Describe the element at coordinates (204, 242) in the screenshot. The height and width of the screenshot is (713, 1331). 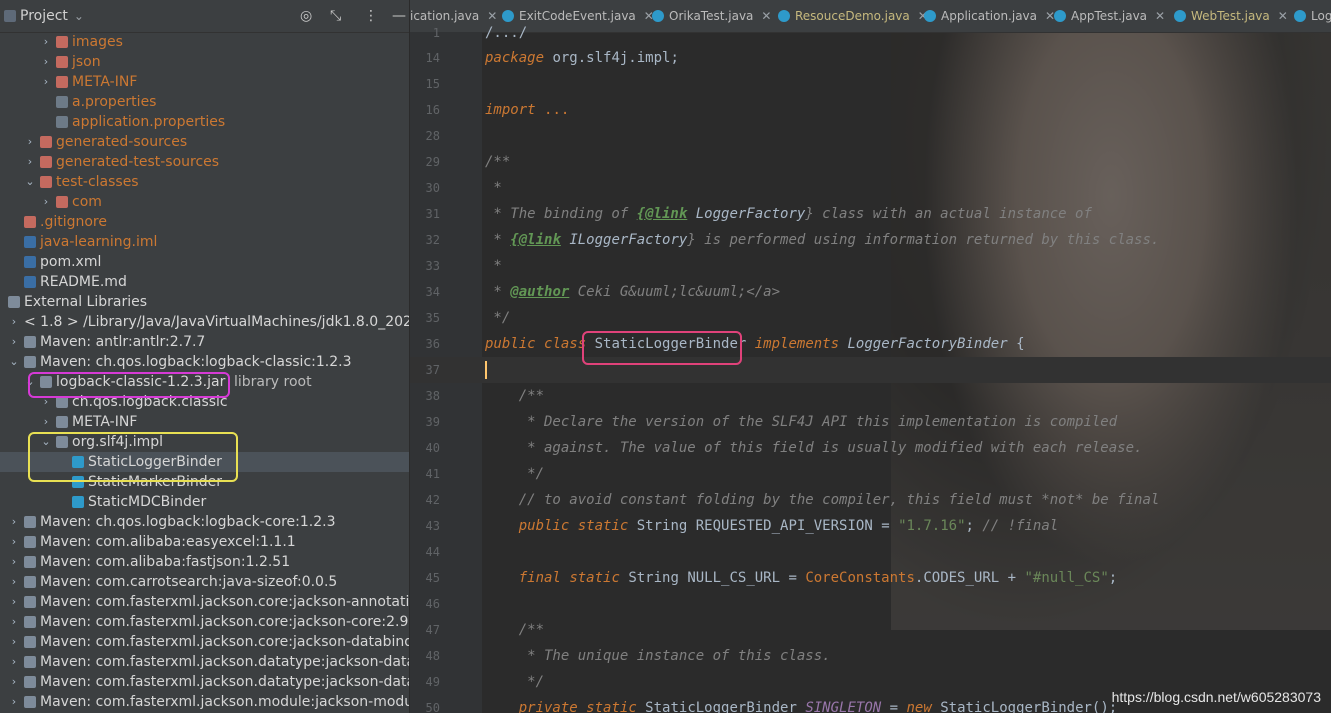
I see `tree-item: java-learning.iml` at that location.